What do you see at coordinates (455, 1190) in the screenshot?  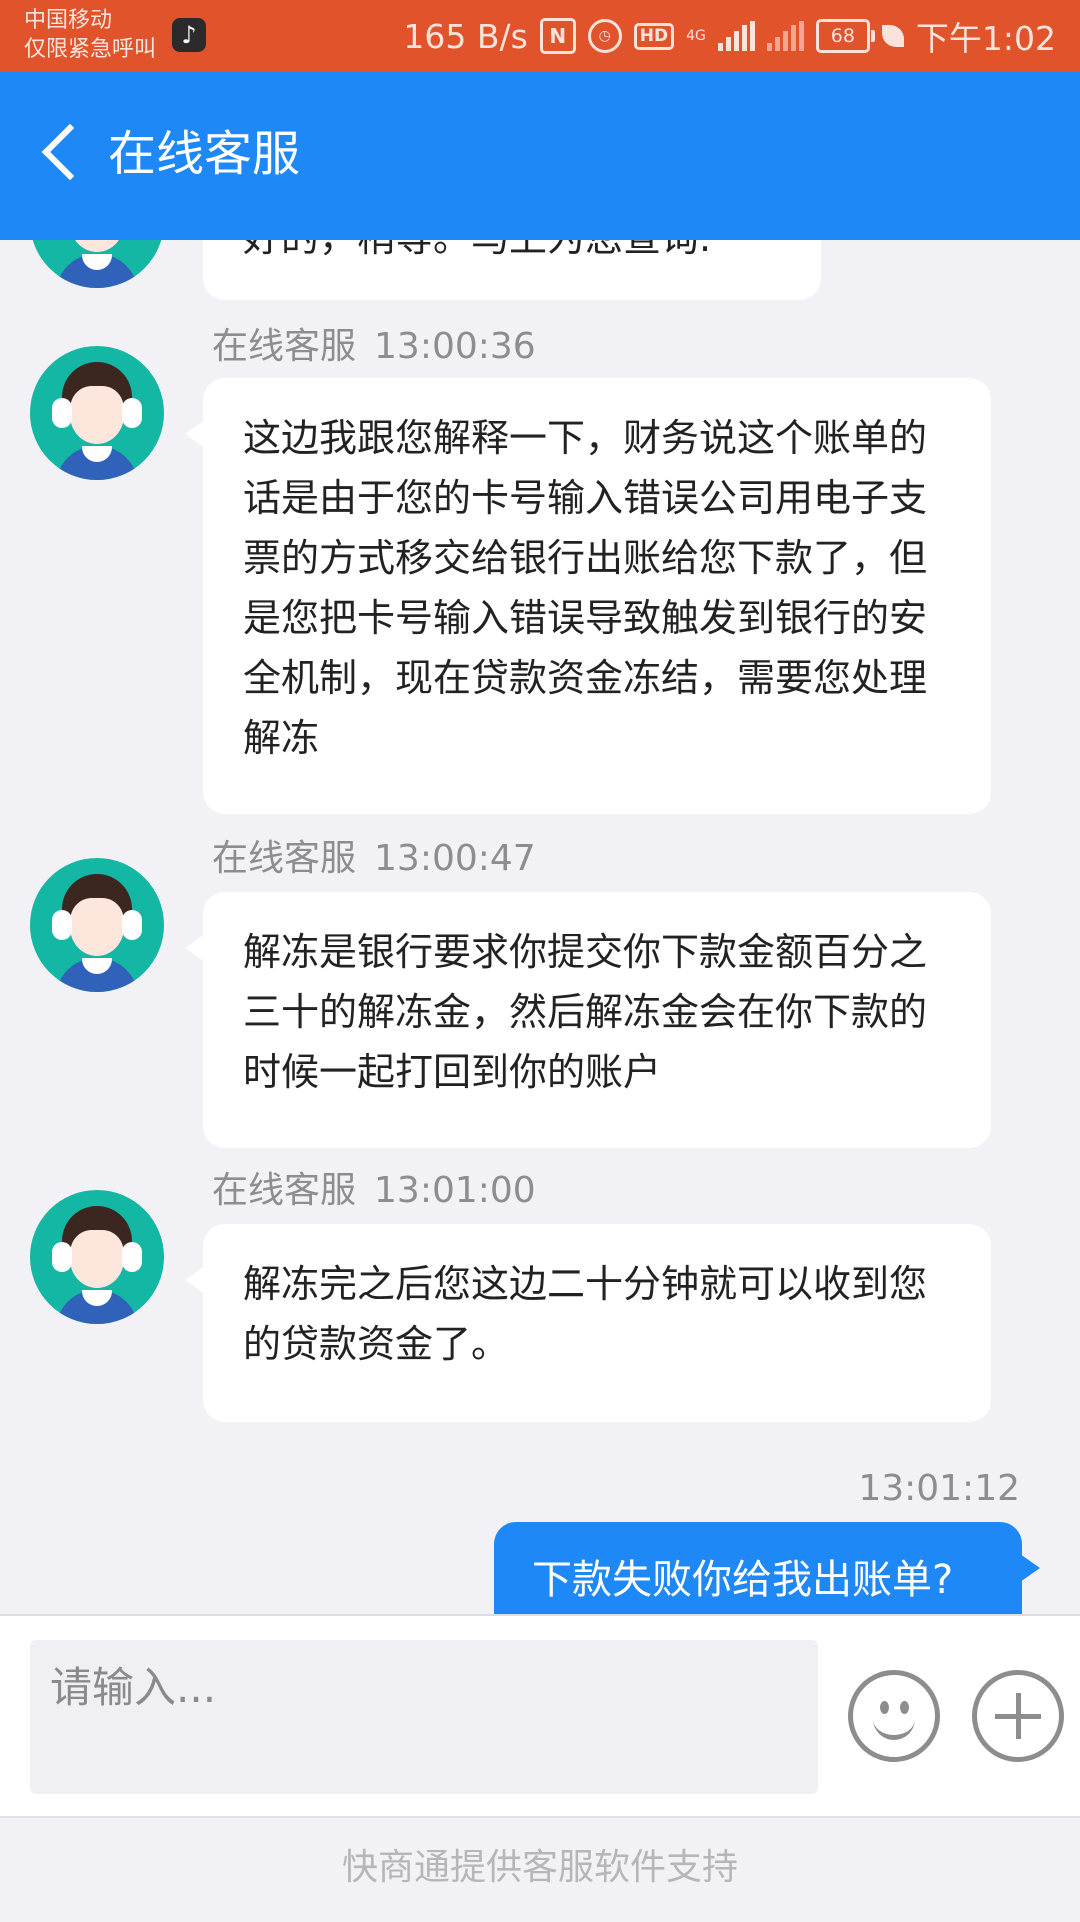 I see `message-time: 13:01:00` at bounding box center [455, 1190].